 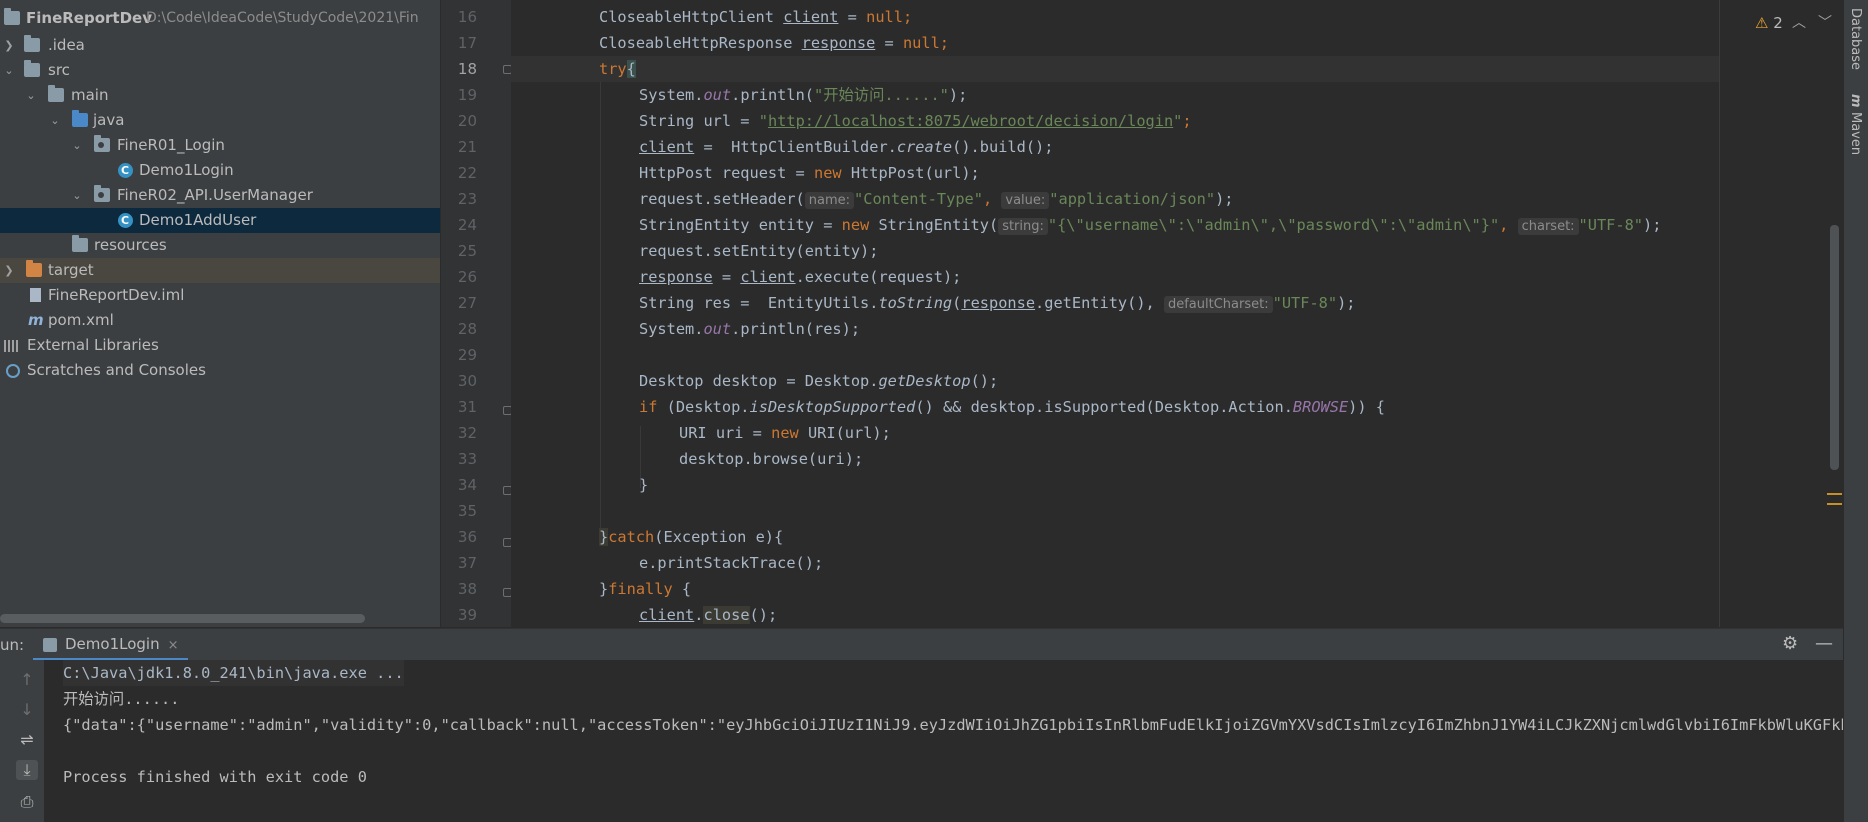 I want to click on module-file-icon, so click(x=35, y=295).